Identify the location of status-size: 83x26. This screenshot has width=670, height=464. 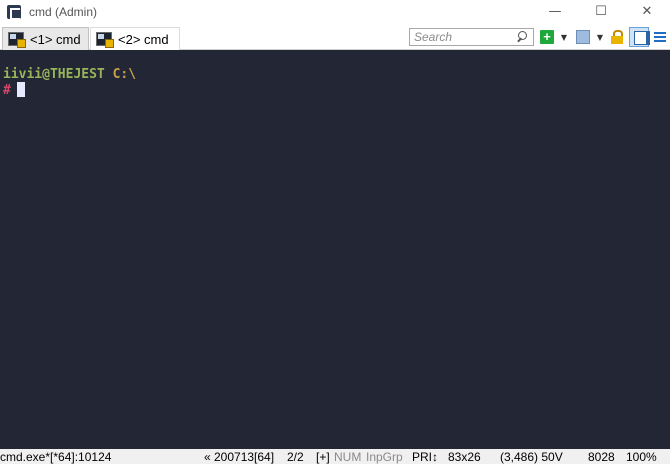
(464, 457).